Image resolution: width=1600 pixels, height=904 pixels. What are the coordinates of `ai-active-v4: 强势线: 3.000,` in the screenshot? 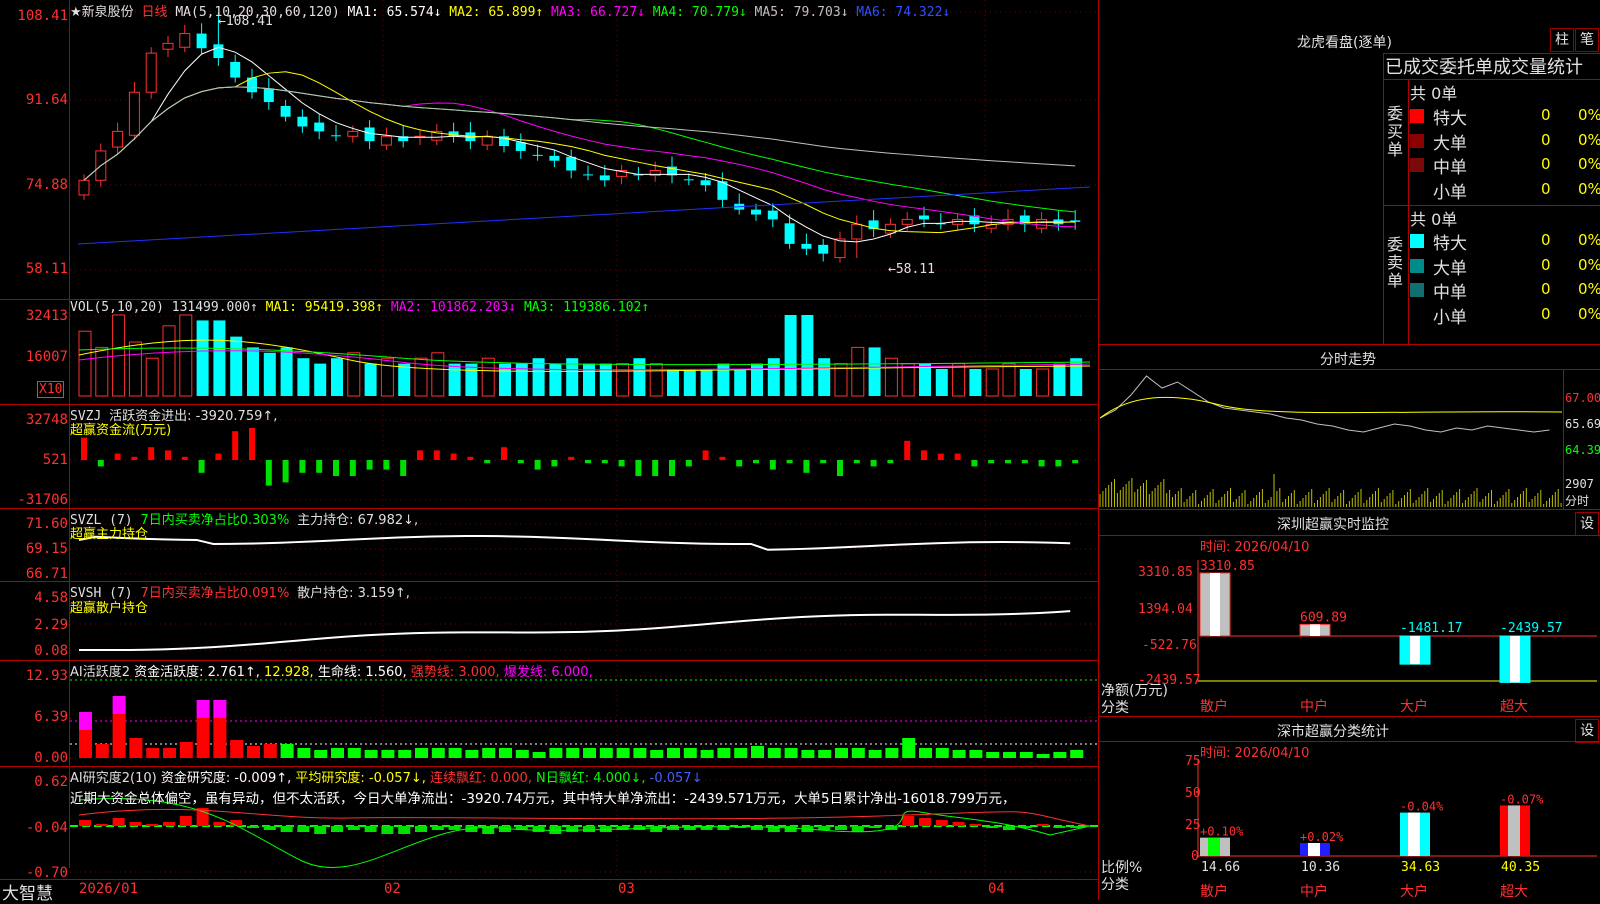 It's located at (455, 672).